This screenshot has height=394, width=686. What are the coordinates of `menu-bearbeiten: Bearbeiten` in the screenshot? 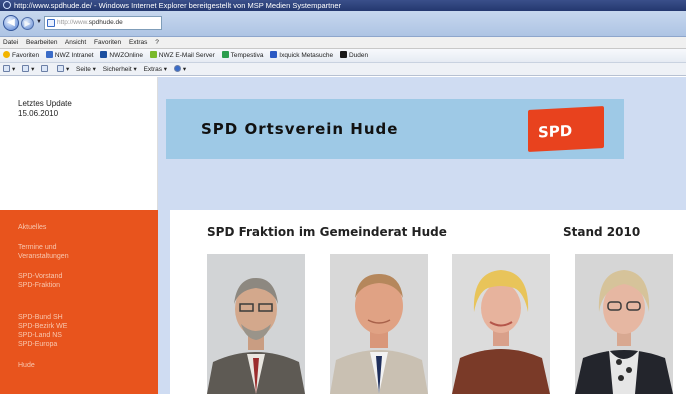 It's located at (41, 42).